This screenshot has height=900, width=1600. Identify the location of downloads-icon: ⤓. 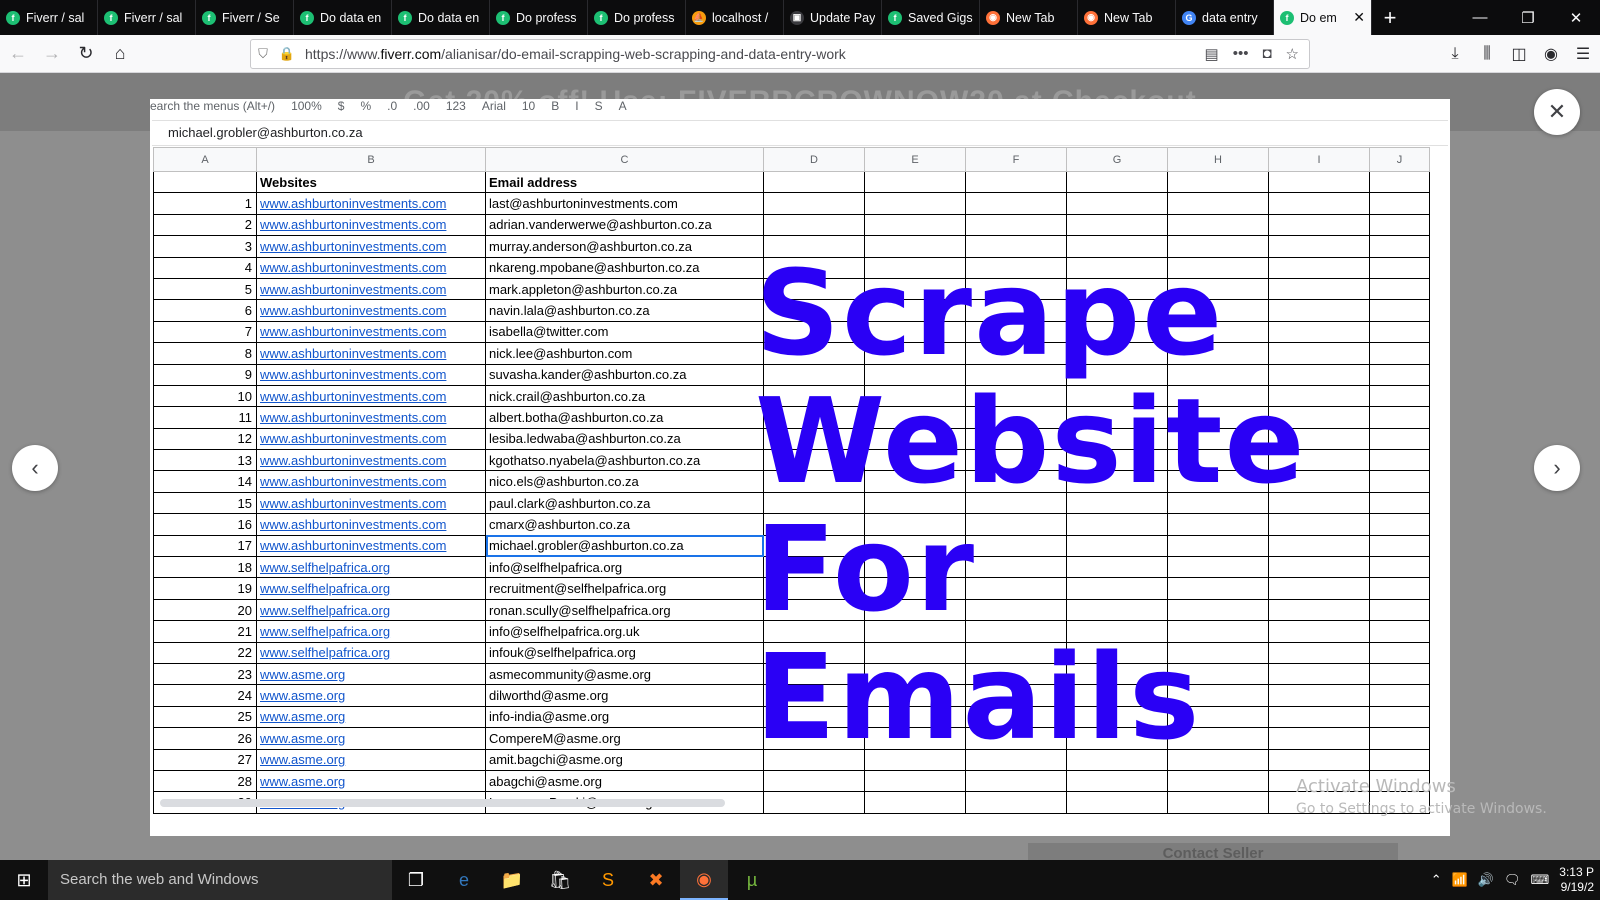
(1455, 54).